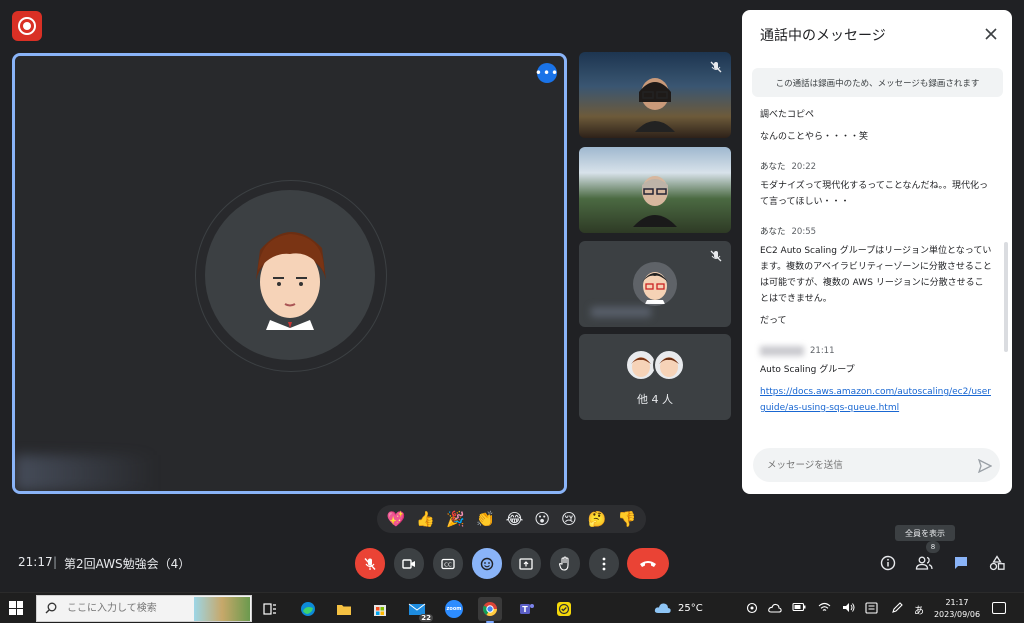 This screenshot has height=623, width=1024. What do you see at coordinates (597, 519) in the screenshot?
I see `reaction-thinking-button: 🤔` at bounding box center [597, 519].